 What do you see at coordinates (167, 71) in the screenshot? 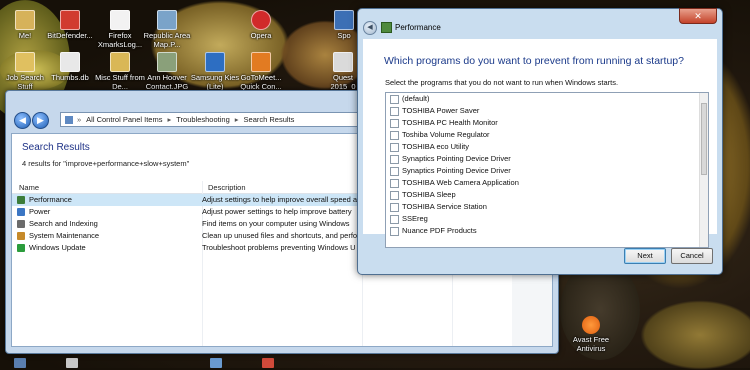
I see `desktop-icon: Ann Hoover Contact.JPG` at bounding box center [167, 71].